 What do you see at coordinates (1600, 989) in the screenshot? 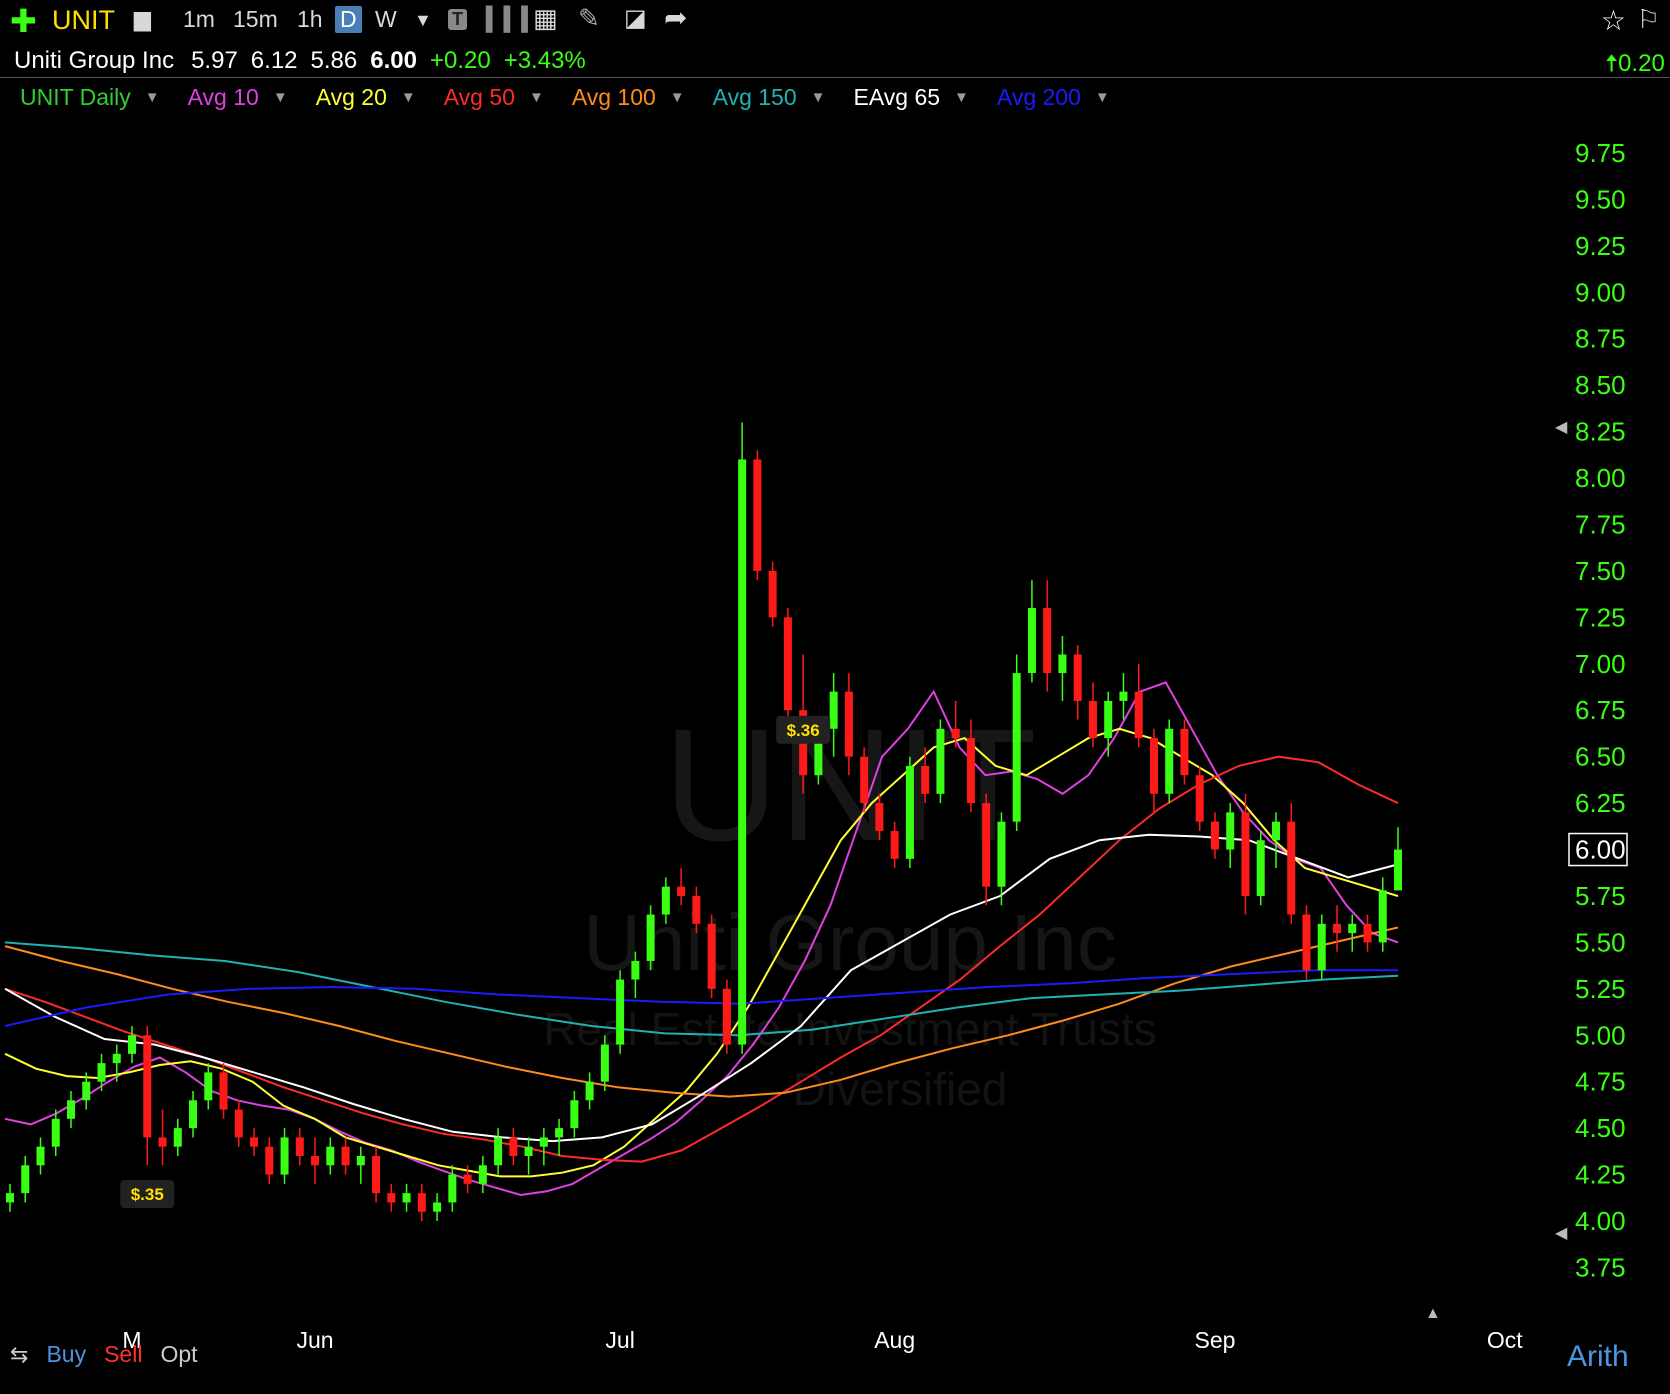
I see `price-tick-label: 5.25` at bounding box center [1600, 989].